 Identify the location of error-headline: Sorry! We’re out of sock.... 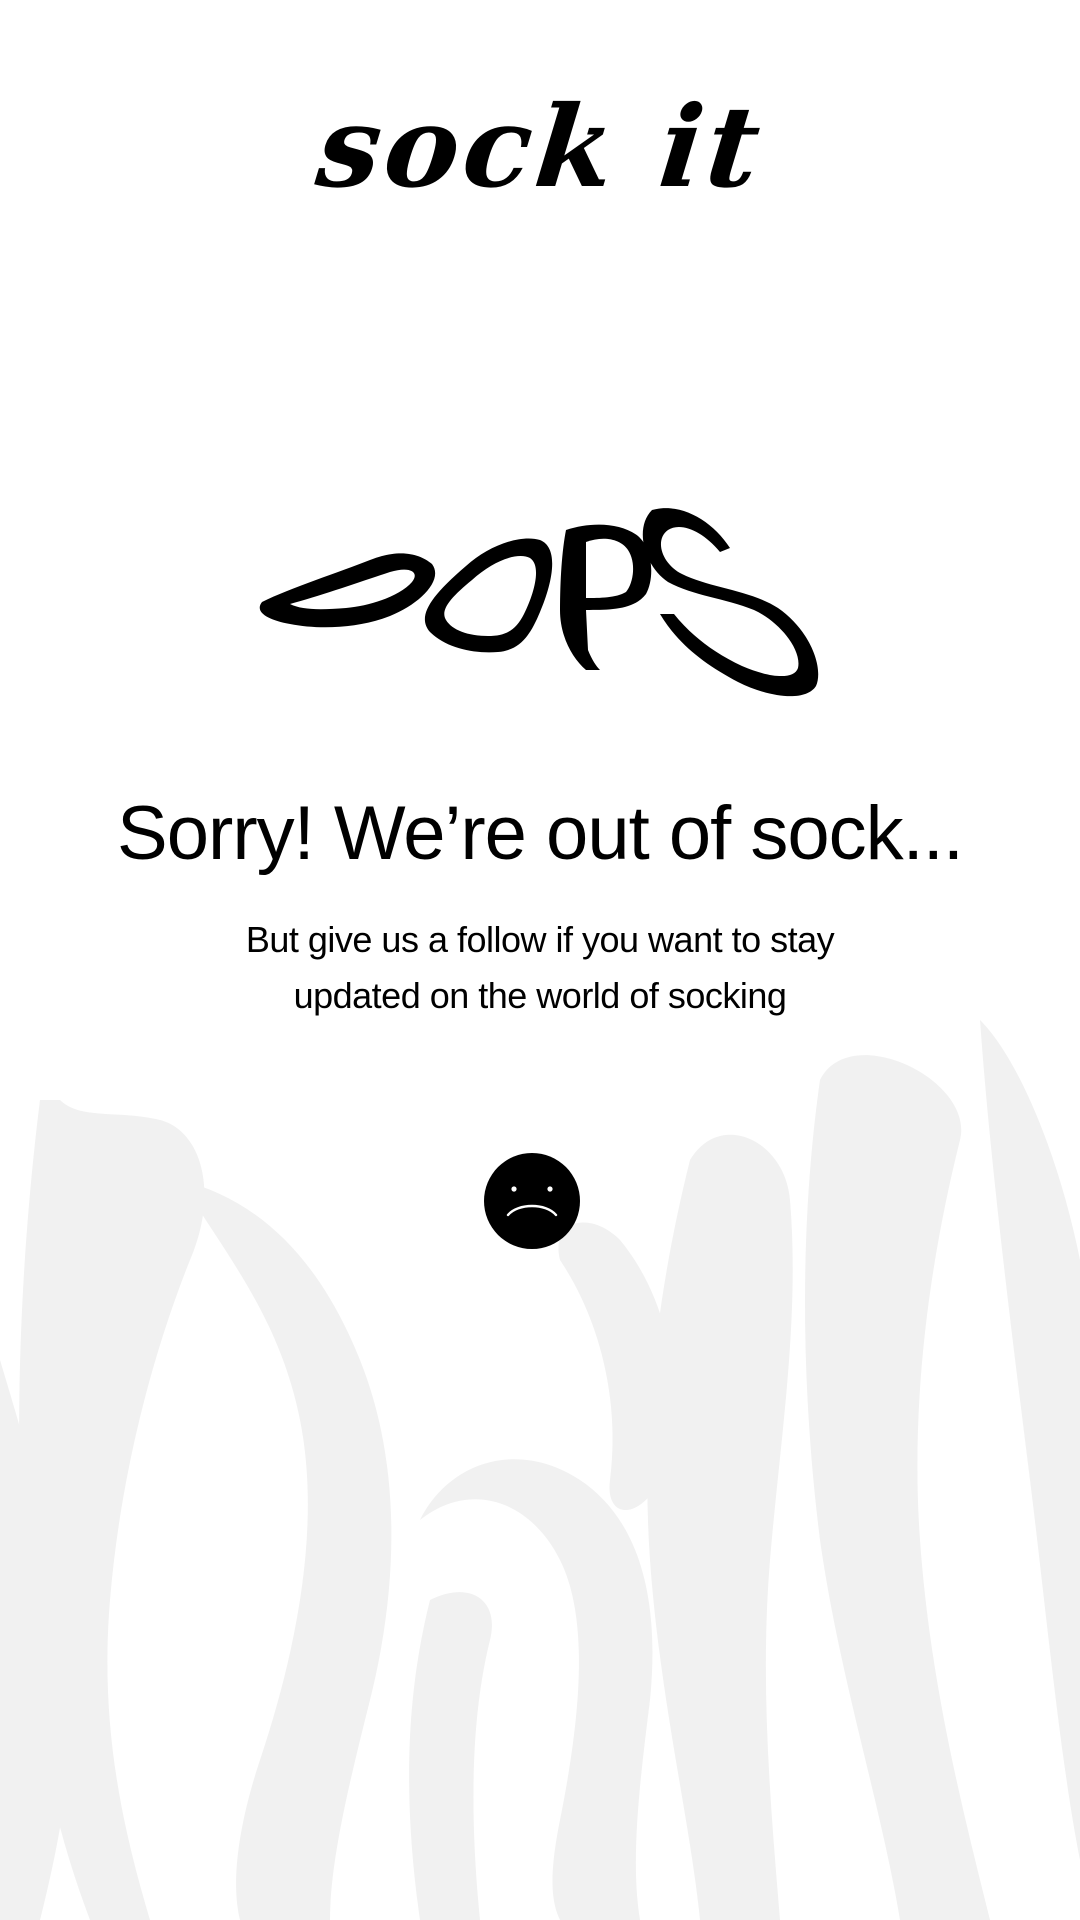
(540, 833).